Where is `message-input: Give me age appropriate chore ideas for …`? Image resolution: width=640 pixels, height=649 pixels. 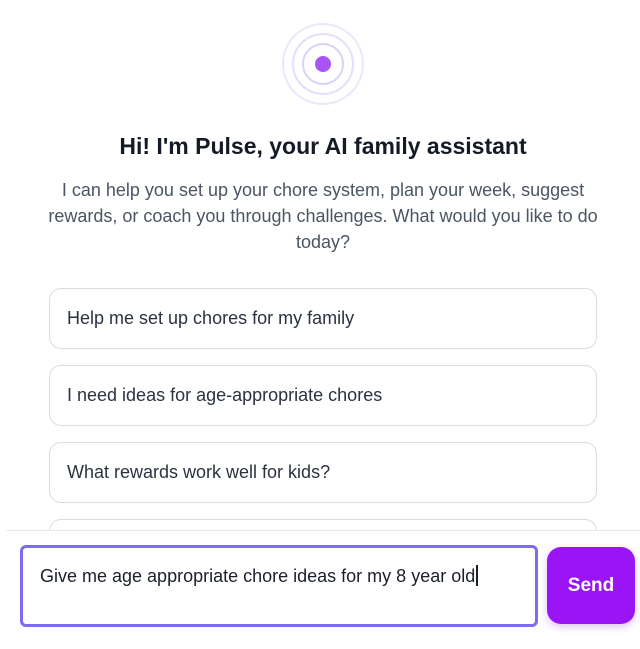 message-input: Give me age appropriate chore ideas for … is located at coordinates (279, 586).